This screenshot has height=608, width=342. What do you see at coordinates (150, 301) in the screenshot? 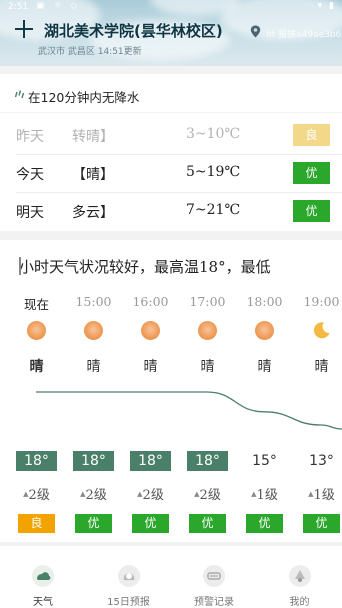
I see `hourly-time: 16:00` at bounding box center [150, 301].